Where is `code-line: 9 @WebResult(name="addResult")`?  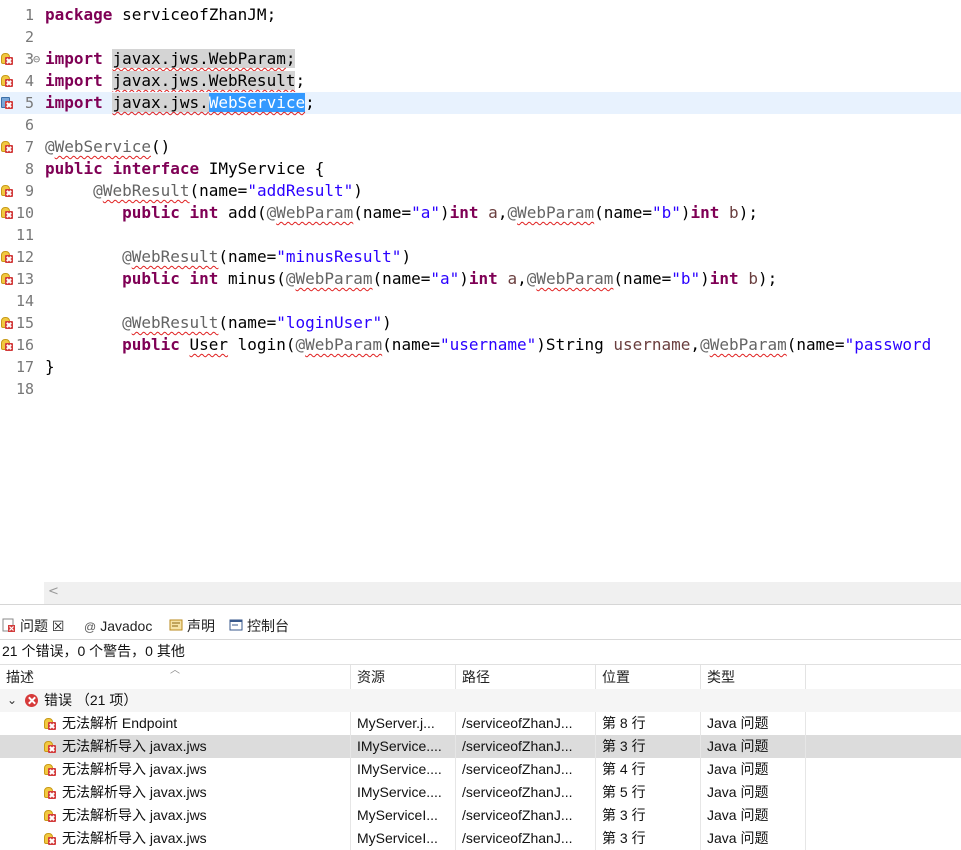
code-line: 9 @WebResult(name="addResult") is located at coordinates (480, 191).